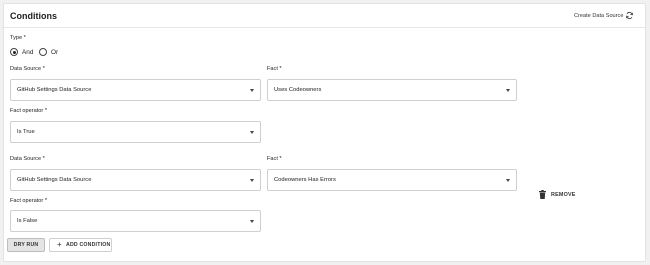  What do you see at coordinates (59, 244) in the screenshot?
I see `plus-icon: +` at bounding box center [59, 244].